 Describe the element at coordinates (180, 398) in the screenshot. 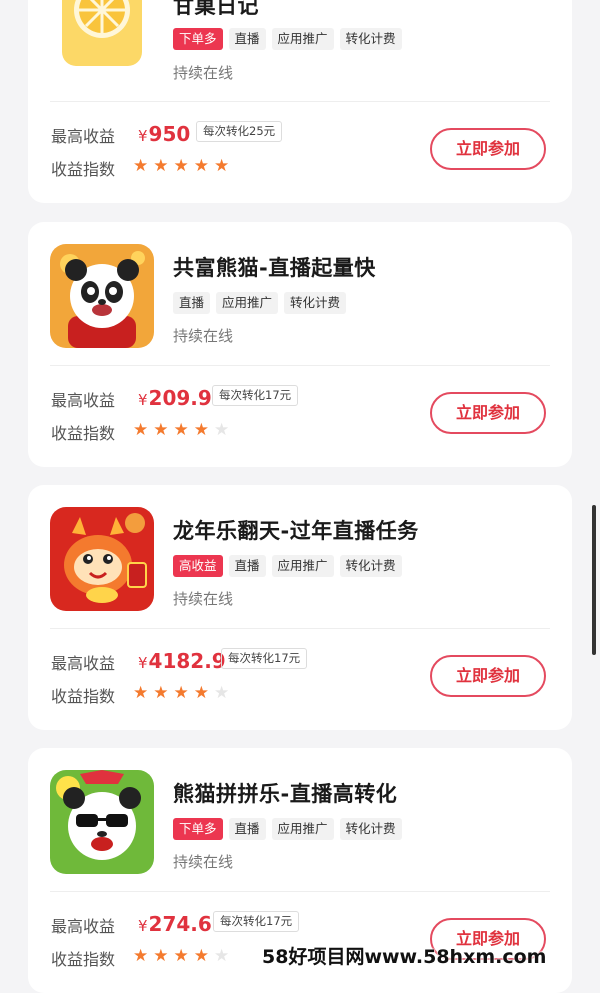

I see `price-amount: 209.9` at that location.